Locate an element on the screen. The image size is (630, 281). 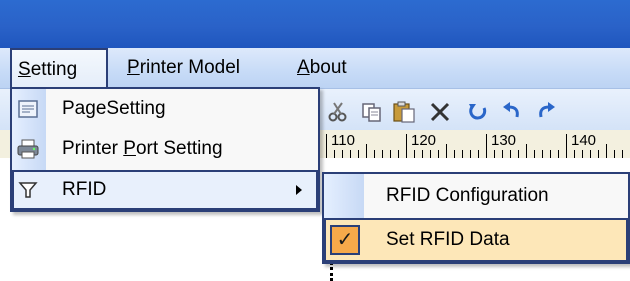
menu-about-accel-key: A is located at coordinates (303, 67).